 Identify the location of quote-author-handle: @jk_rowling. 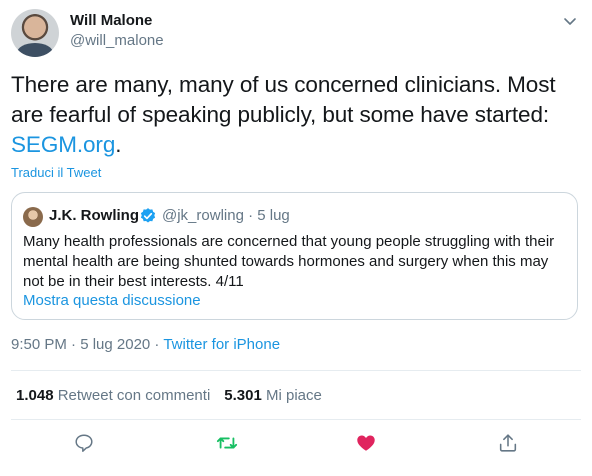
(203, 215).